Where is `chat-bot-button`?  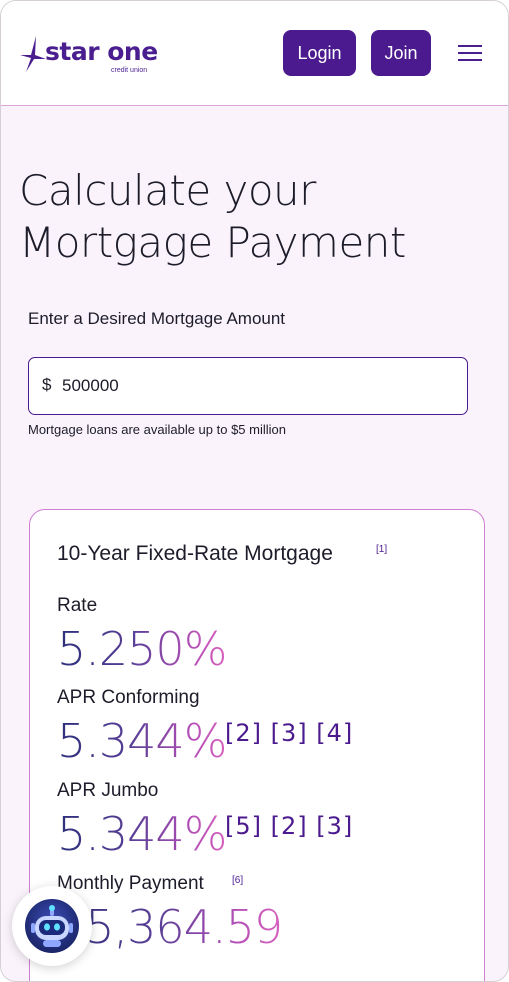
chat-bot-button is located at coordinates (52, 926).